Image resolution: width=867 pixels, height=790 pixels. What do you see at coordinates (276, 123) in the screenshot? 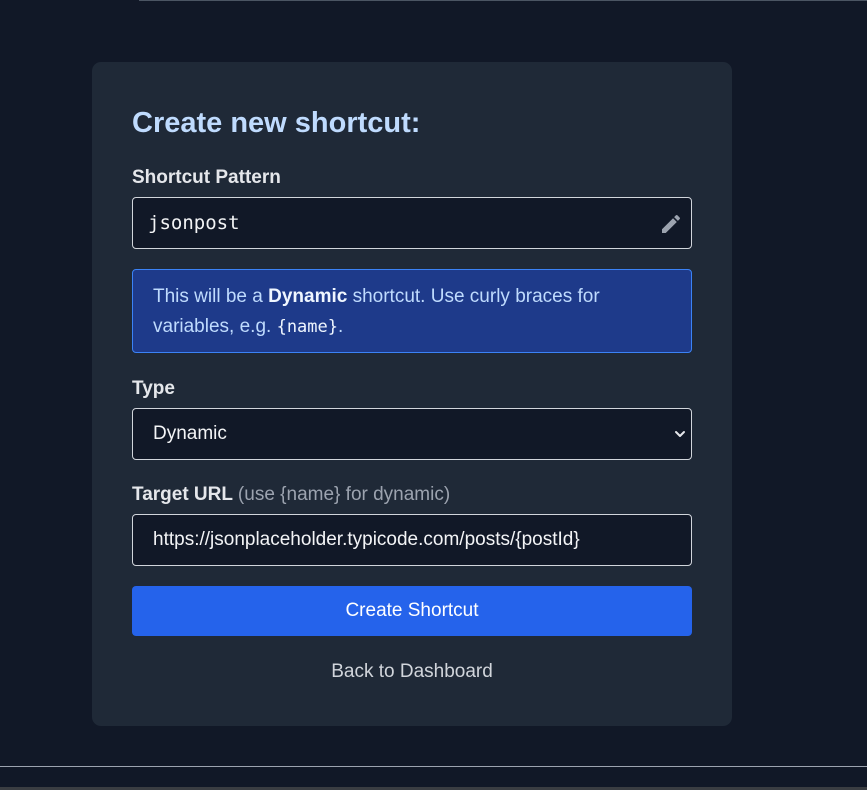
I see `page-title: Create new shortcut:` at bounding box center [276, 123].